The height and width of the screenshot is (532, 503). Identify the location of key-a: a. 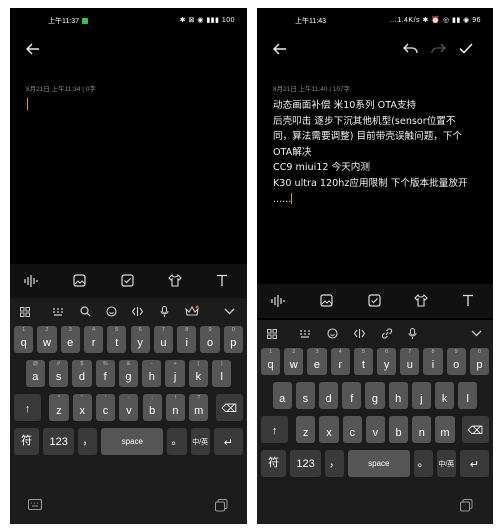
(282, 395).